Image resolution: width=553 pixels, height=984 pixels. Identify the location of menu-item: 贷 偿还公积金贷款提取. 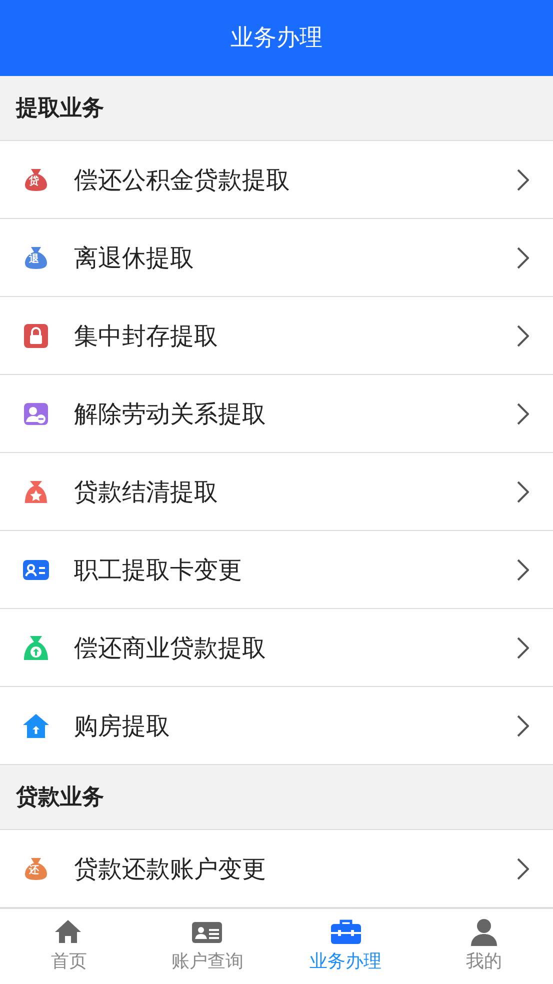
(276, 180).